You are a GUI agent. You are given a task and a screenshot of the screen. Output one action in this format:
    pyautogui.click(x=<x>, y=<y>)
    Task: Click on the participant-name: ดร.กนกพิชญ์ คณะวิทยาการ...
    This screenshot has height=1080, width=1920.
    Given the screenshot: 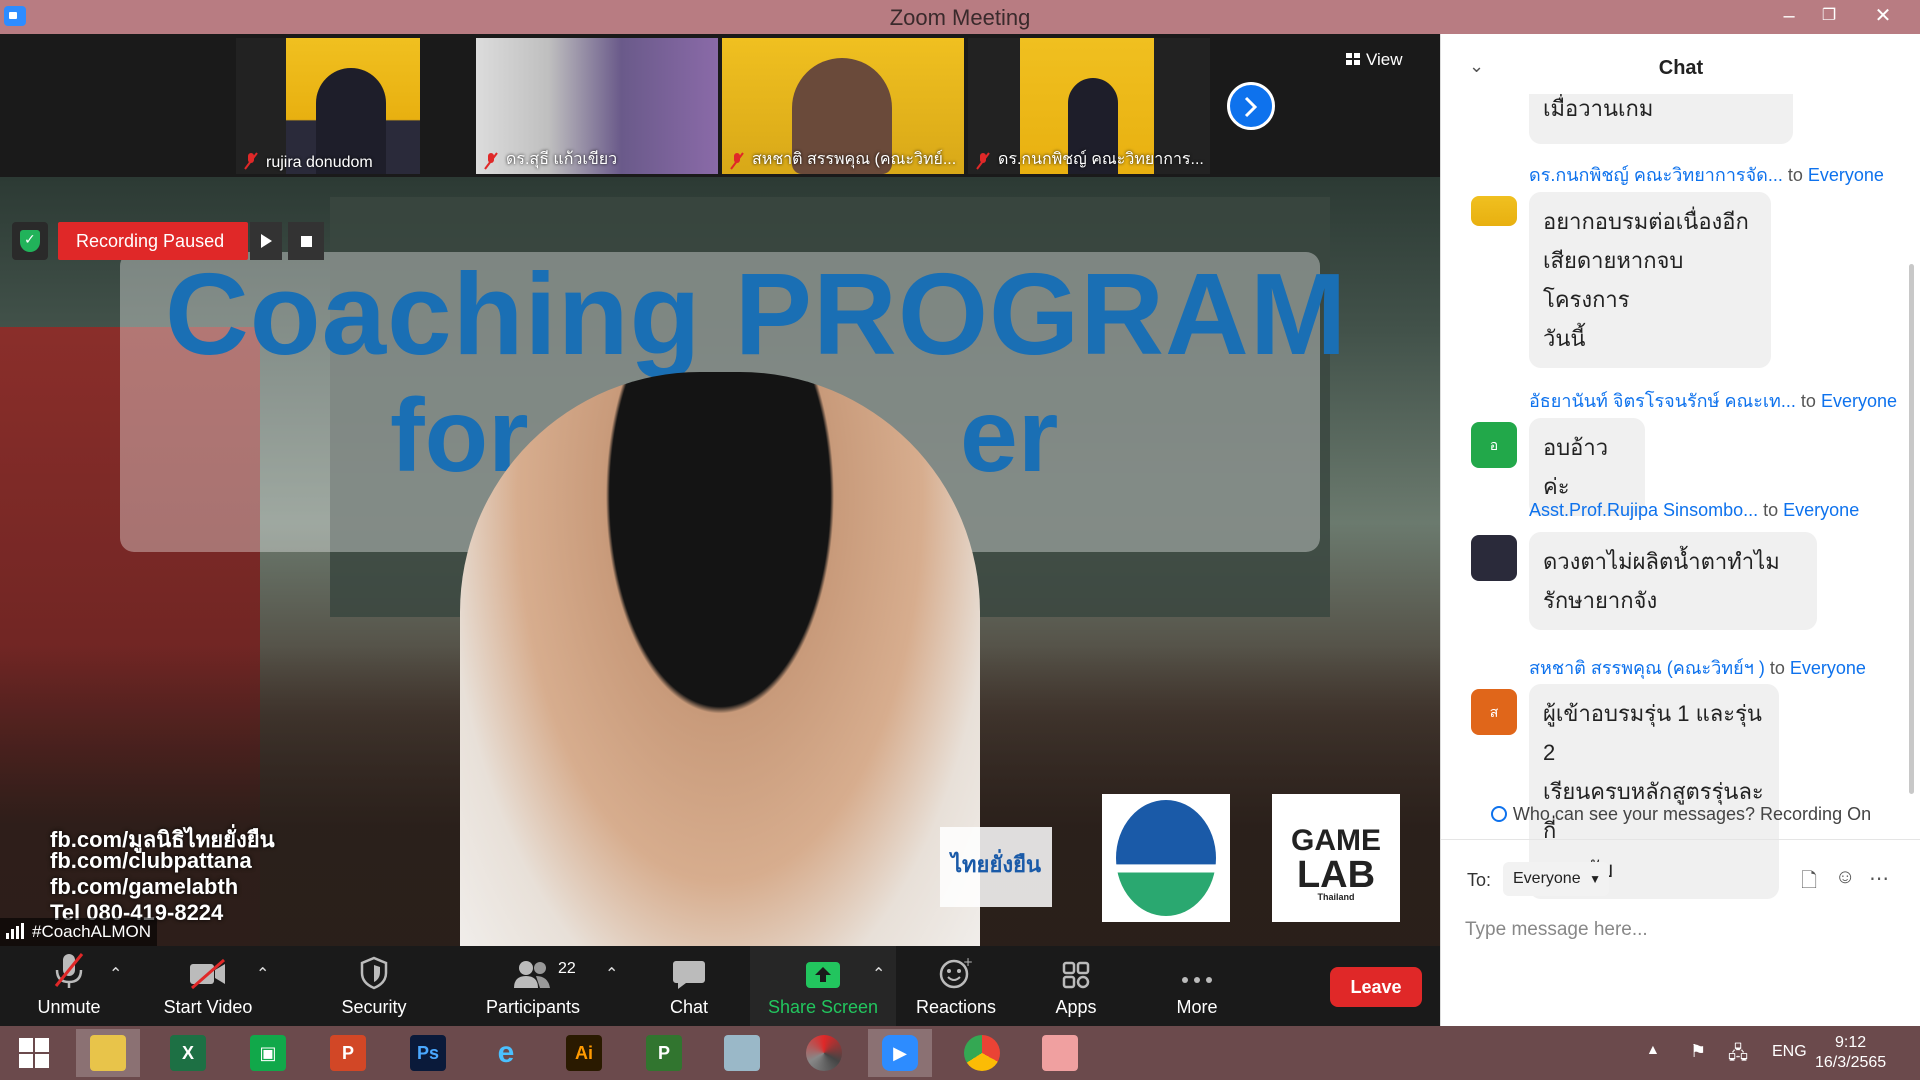 What is the action you would take?
    pyautogui.click(x=1101, y=159)
    